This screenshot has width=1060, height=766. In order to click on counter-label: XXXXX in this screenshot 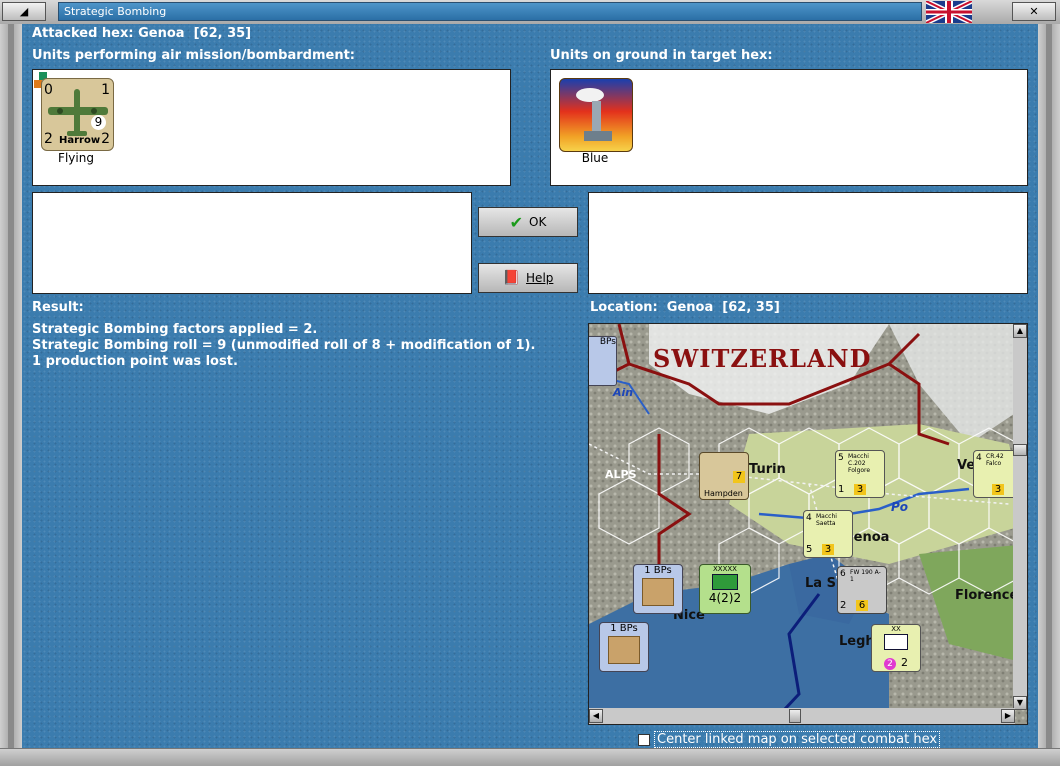, I will do `click(725, 569)`.